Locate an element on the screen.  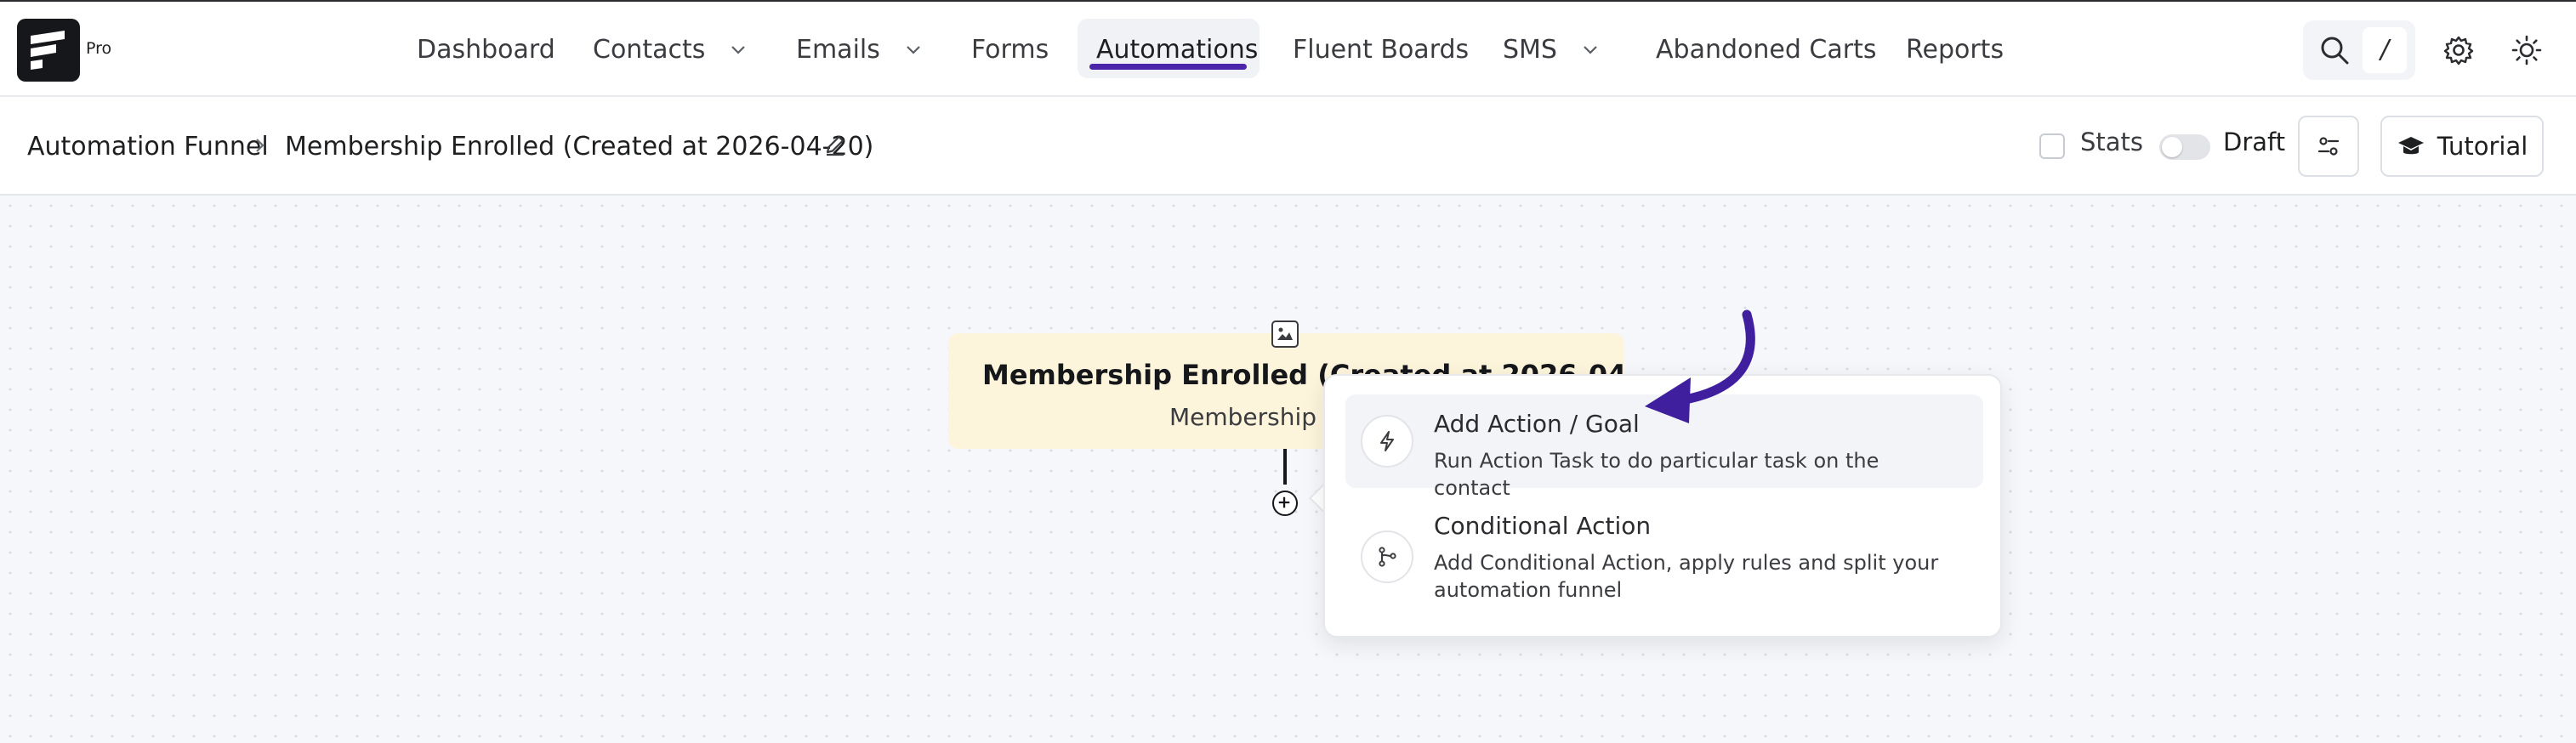
breadcrumb-root-label: Automation Funnel is located at coordinates (148, 146).